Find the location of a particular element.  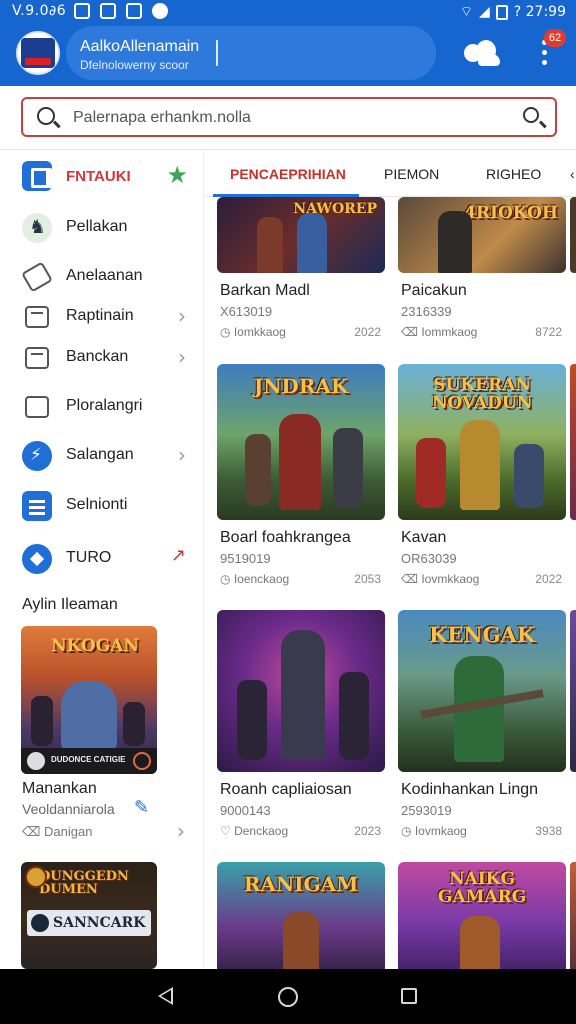

tag-icon is located at coordinates (37, 277).